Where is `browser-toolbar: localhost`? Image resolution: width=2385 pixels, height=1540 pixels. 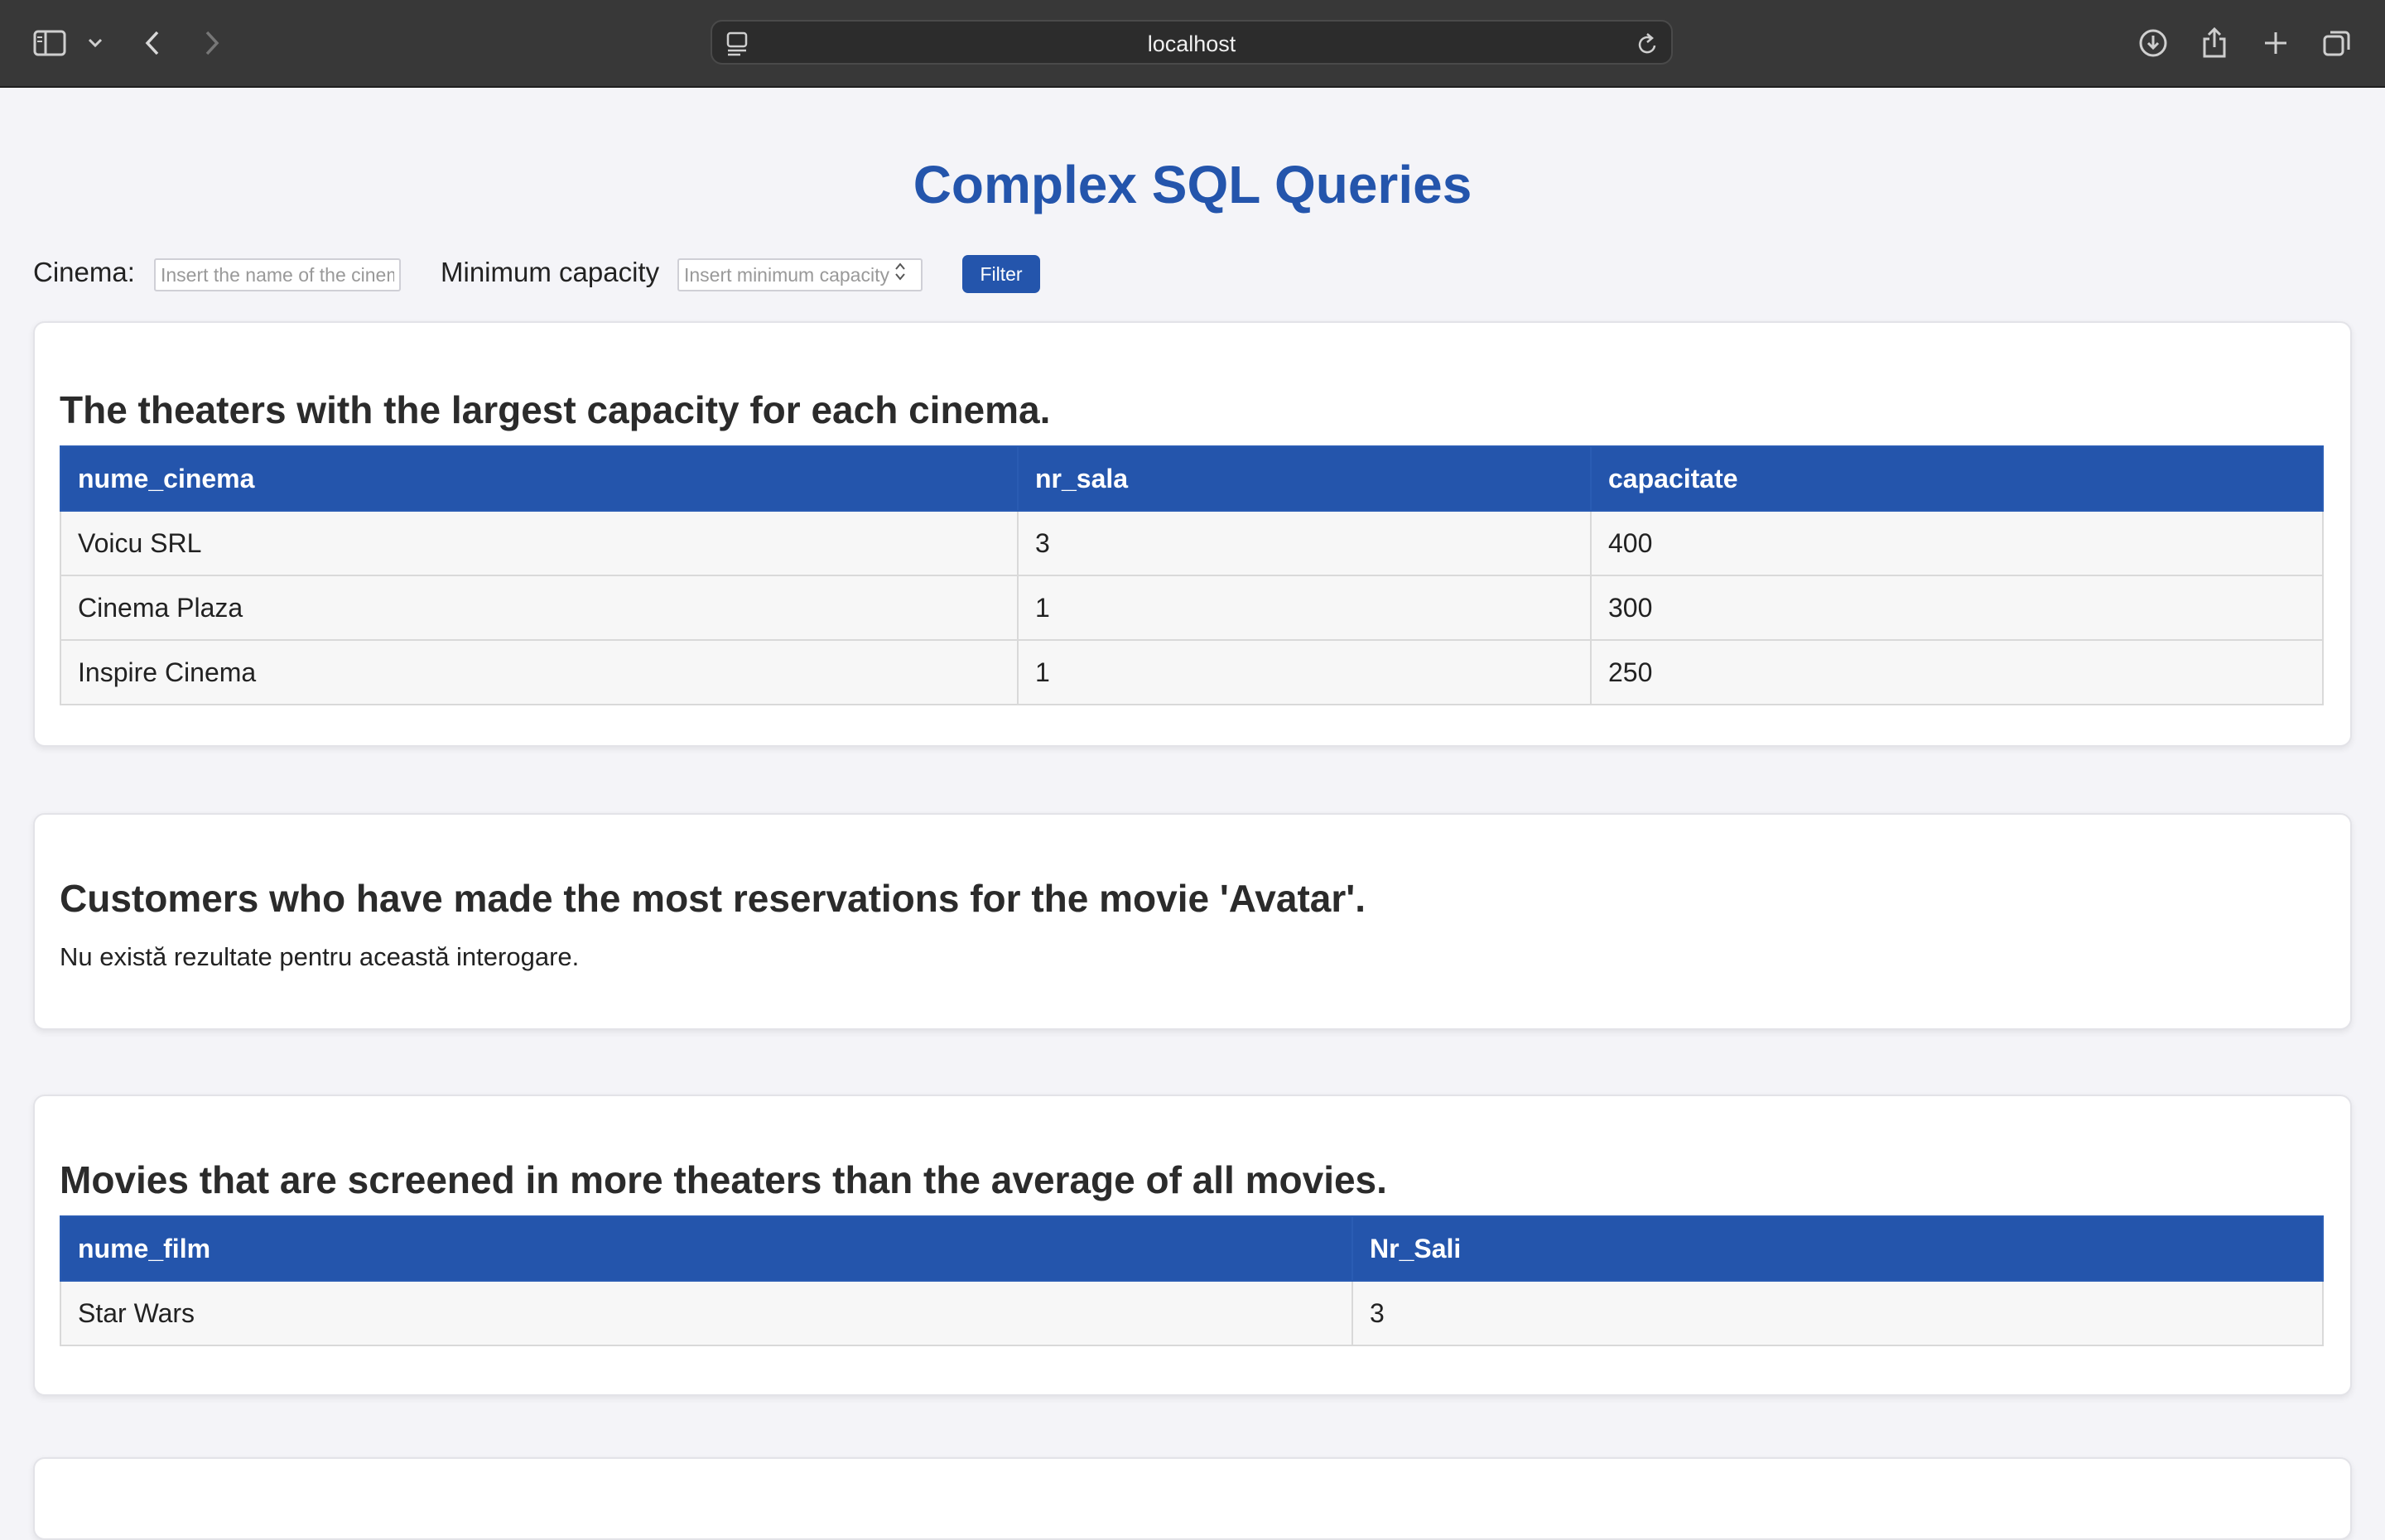 browser-toolbar: localhost is located at coordinates (1192, 44).